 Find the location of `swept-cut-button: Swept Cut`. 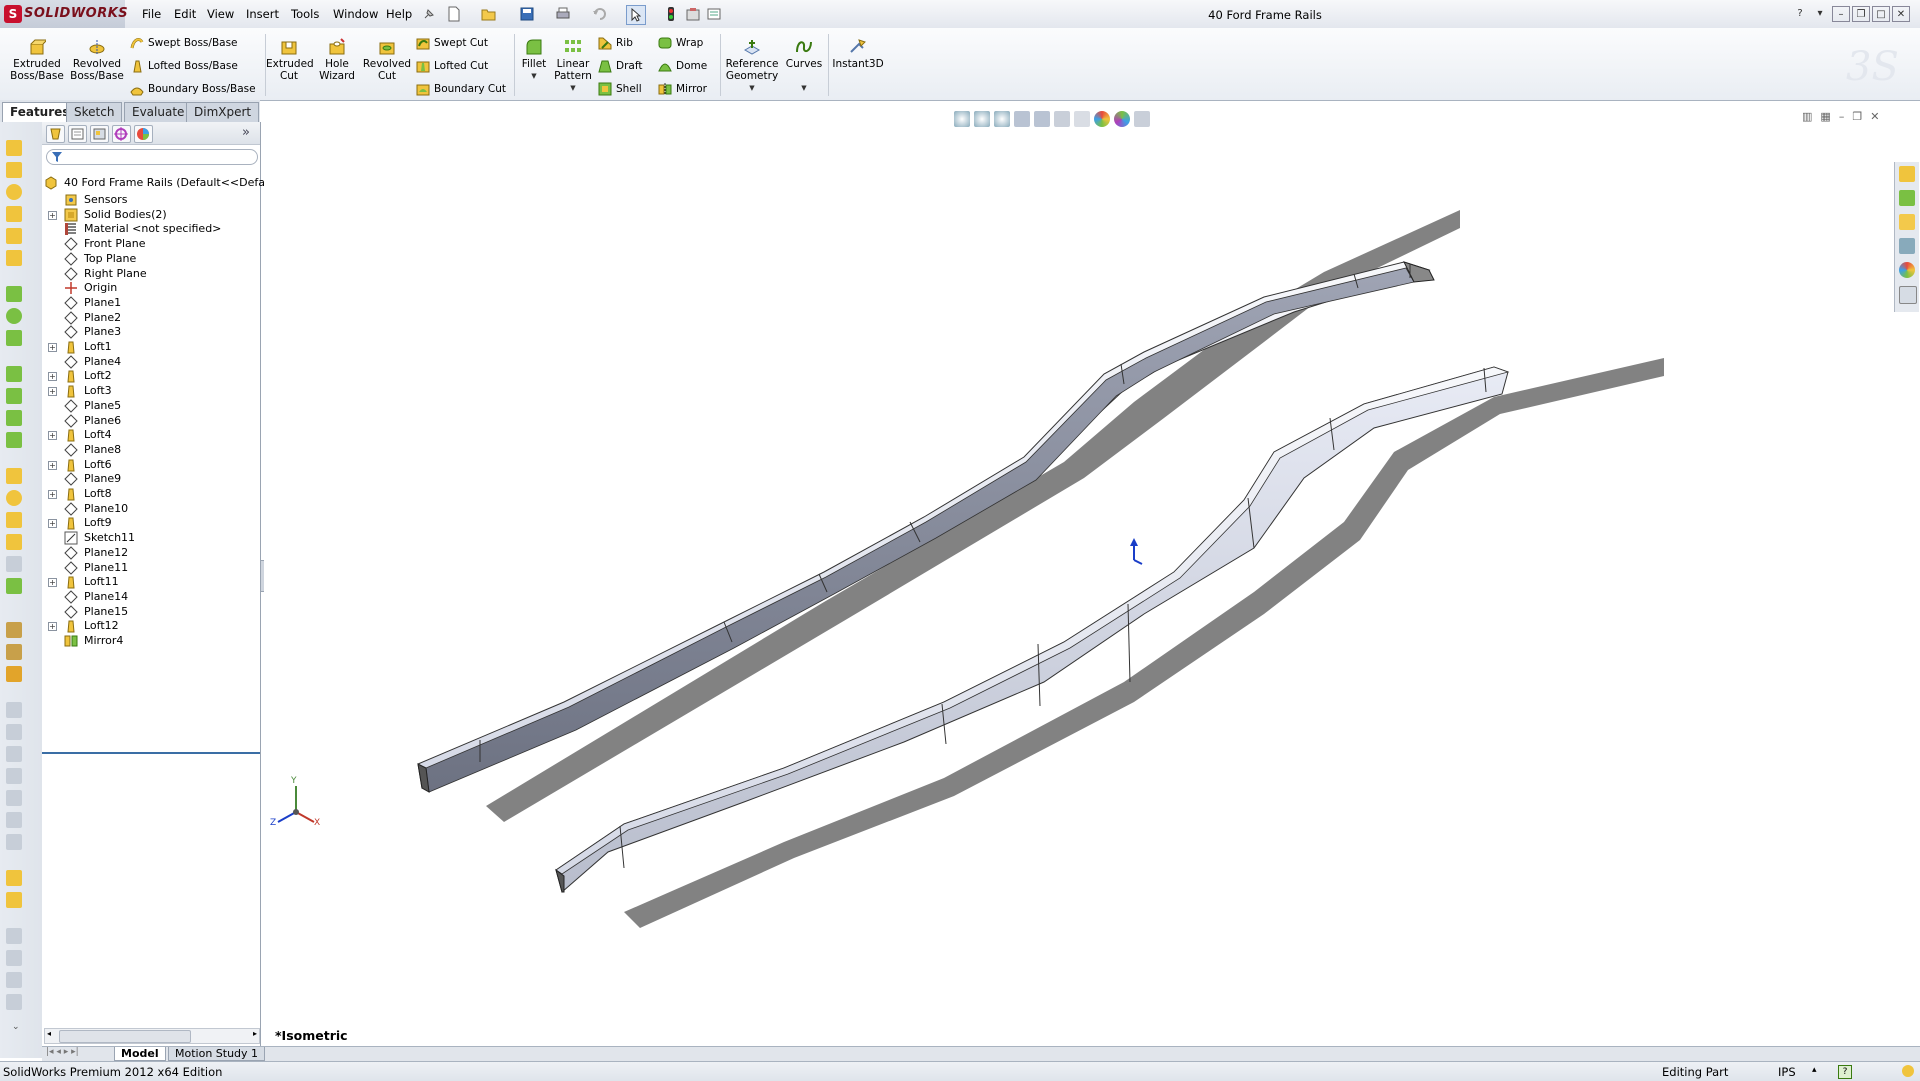

swept-cut-button: Swept Cut is located at coordinates (452, 43).